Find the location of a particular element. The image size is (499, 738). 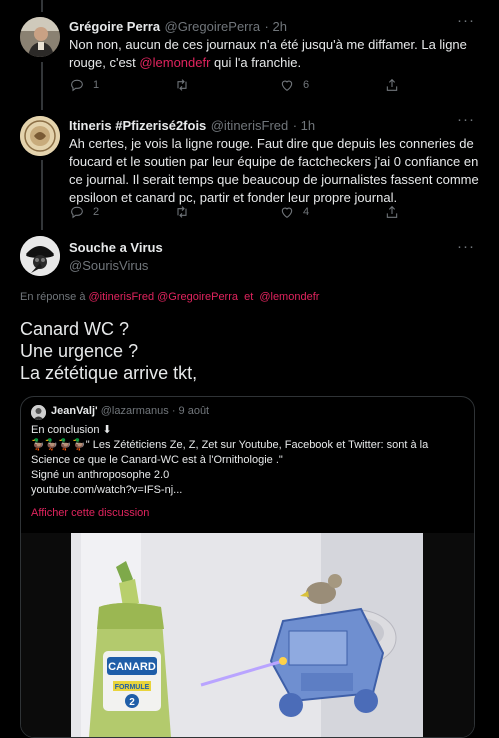

timestamp: · 1h is located at coordinates (304, 125).